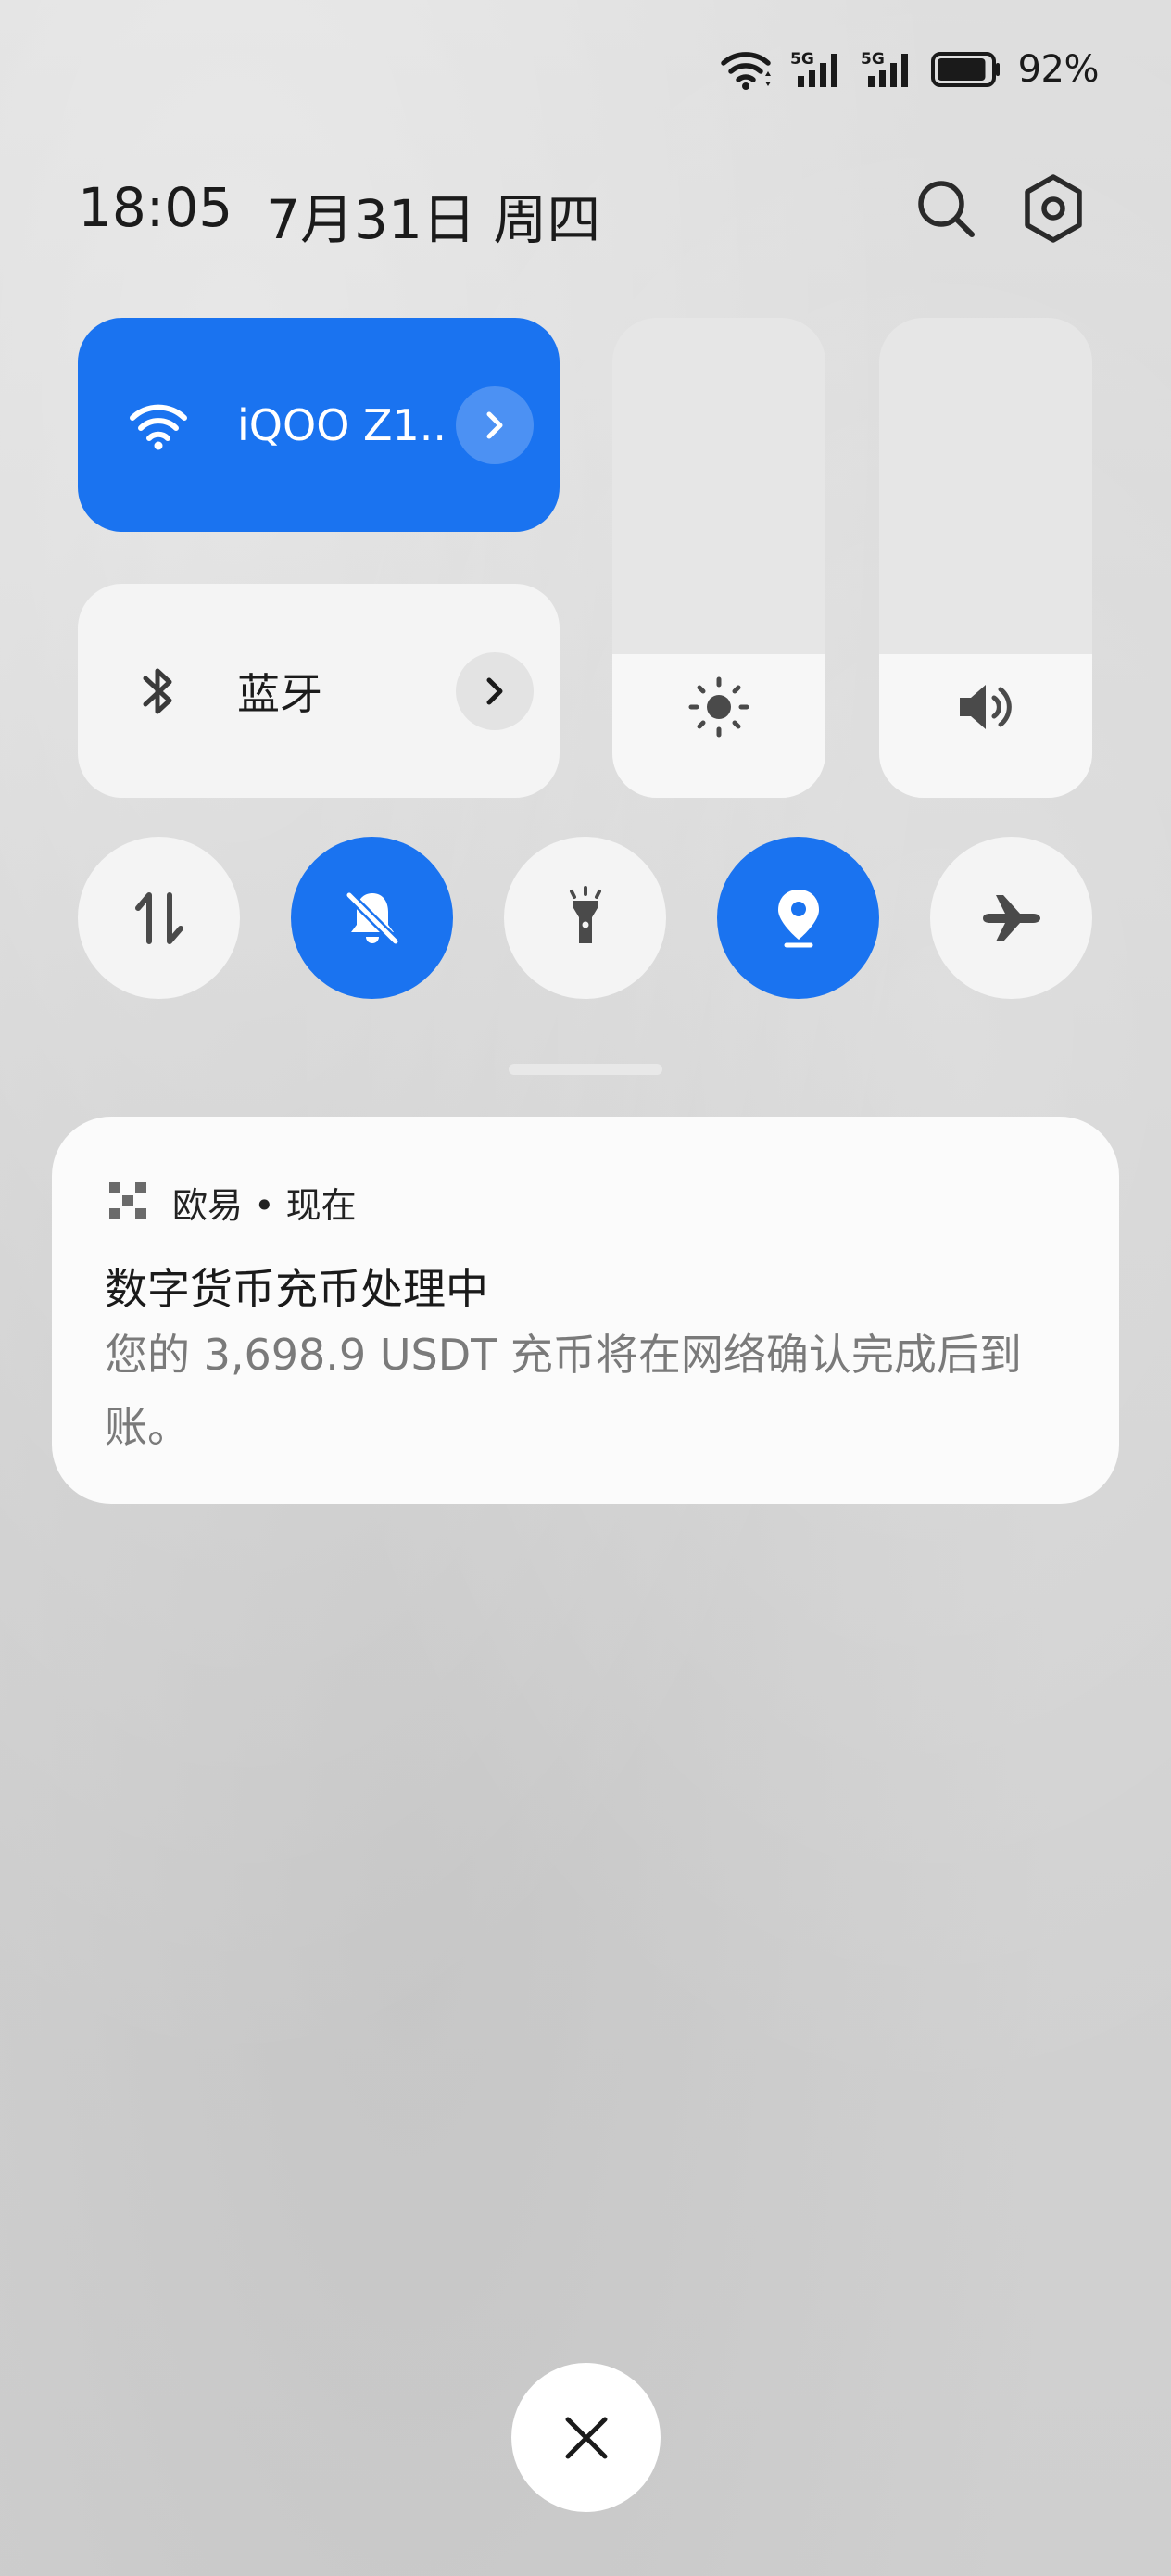 The image size is (1171, 2576). I want to click on flashlight-toggle, so click(585, 918).